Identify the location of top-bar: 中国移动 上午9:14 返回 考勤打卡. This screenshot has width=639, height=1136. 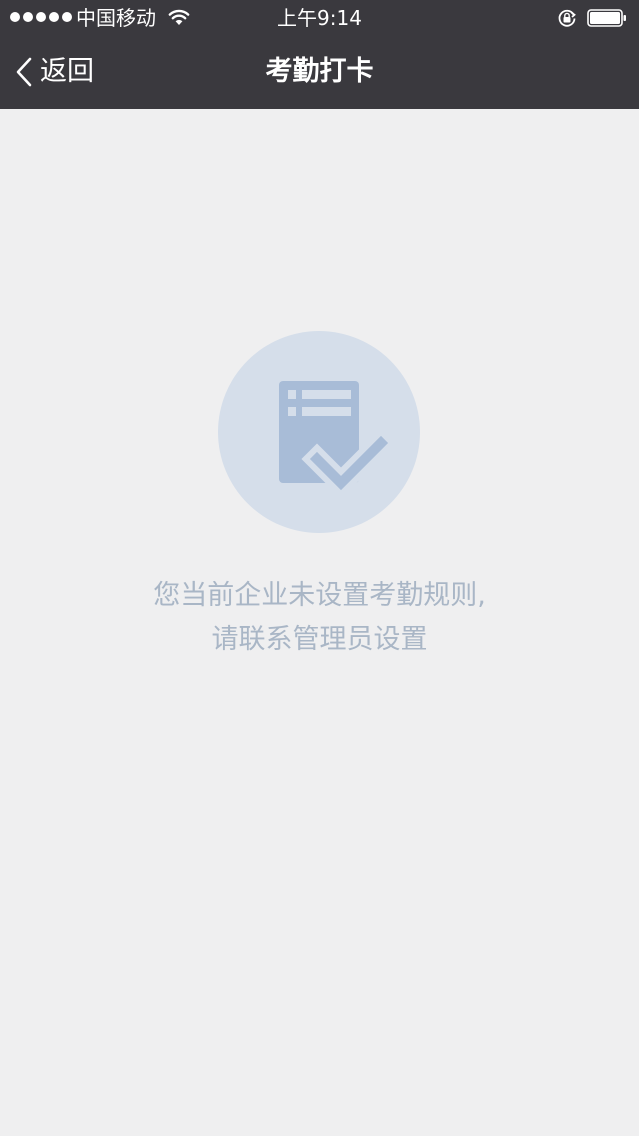
(319, 54).